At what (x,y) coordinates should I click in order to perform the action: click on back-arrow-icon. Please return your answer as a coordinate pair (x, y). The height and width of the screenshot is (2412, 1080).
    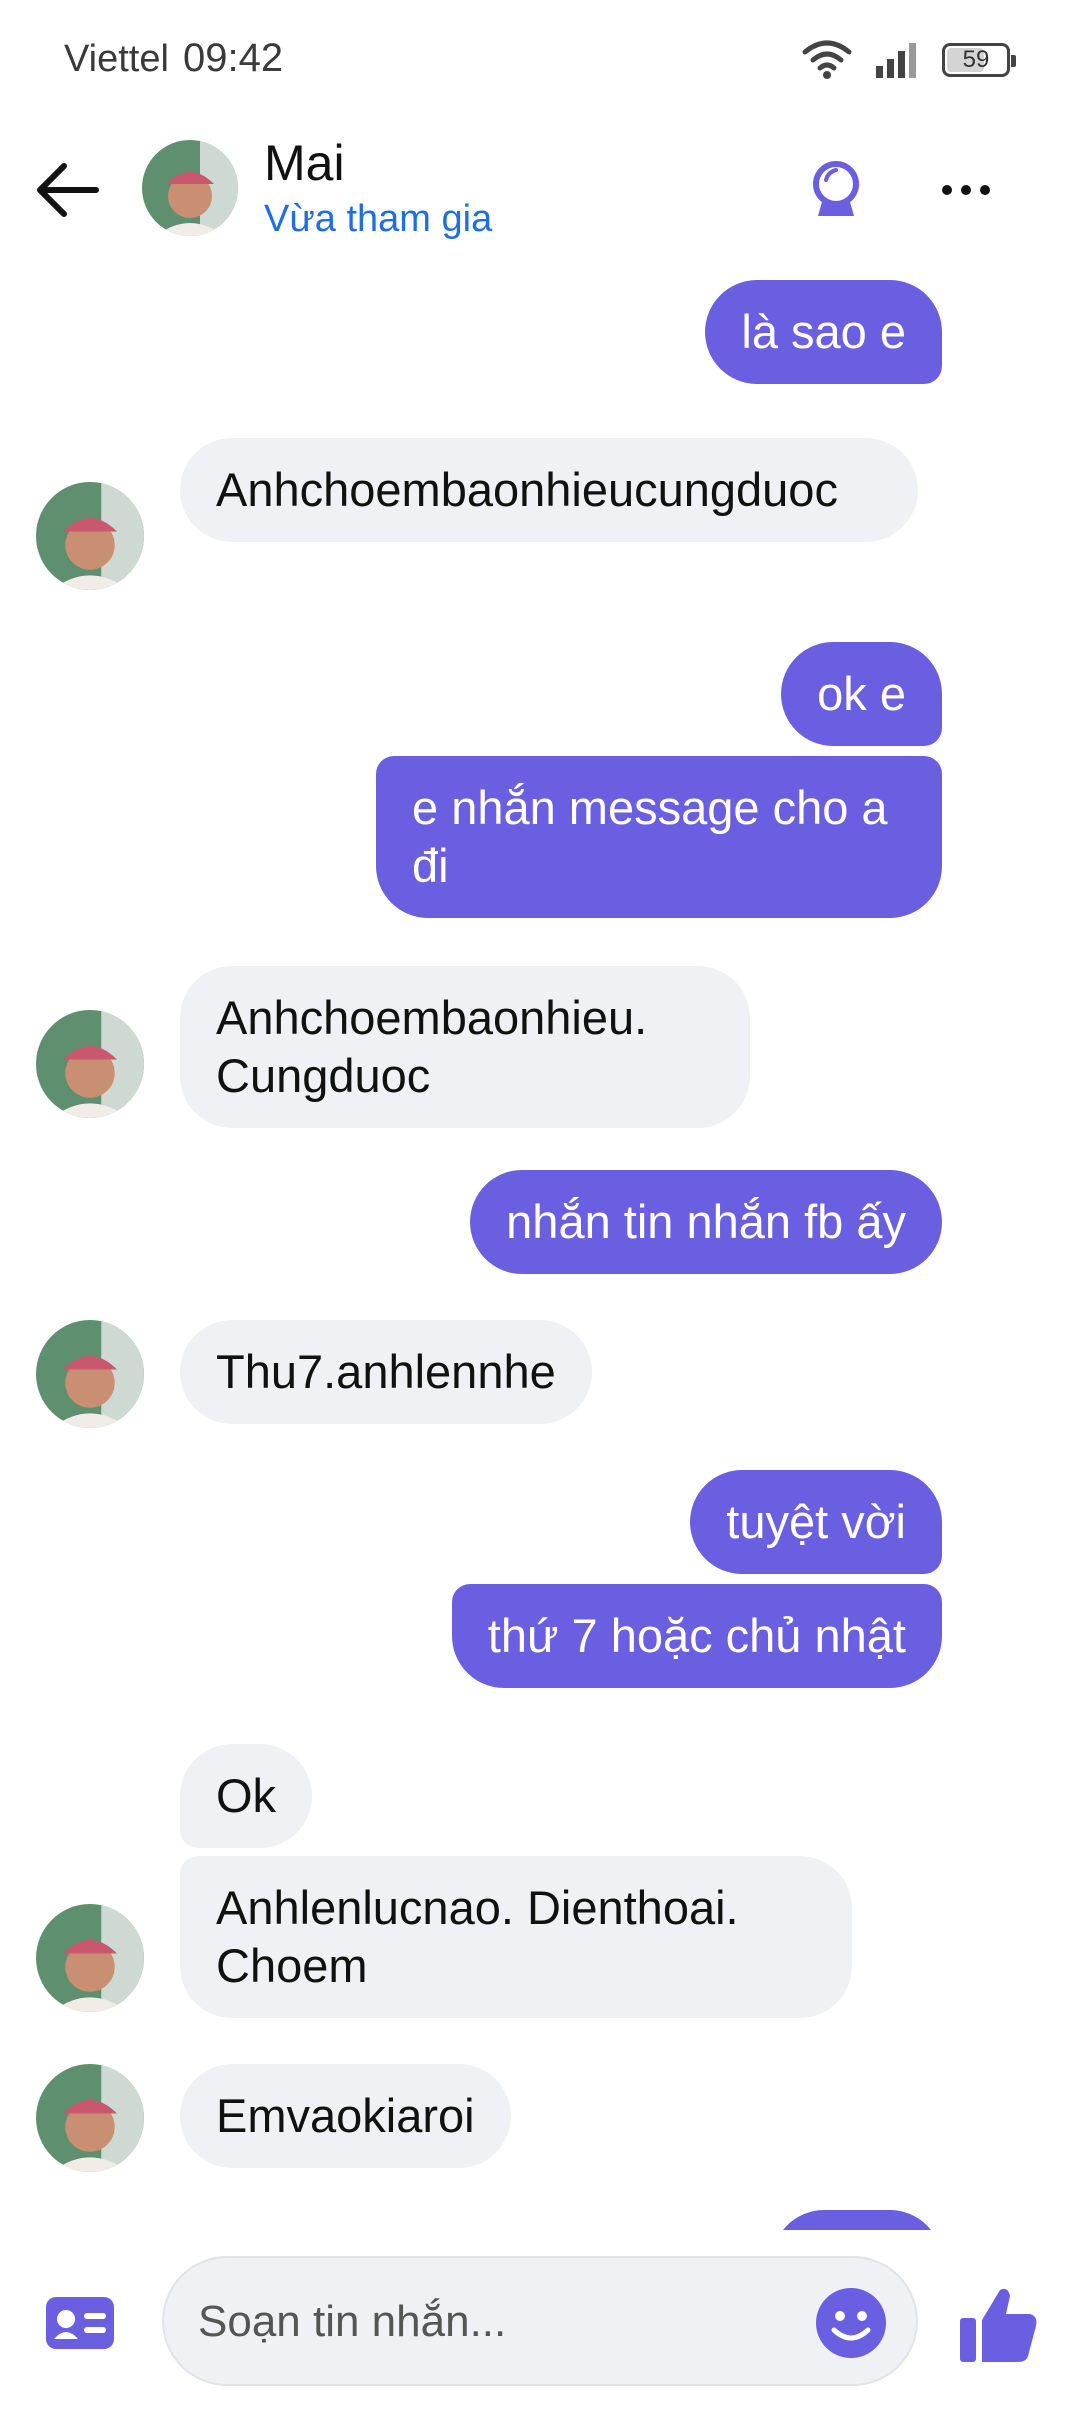
    Looking at the image, I should click on (68, 190).